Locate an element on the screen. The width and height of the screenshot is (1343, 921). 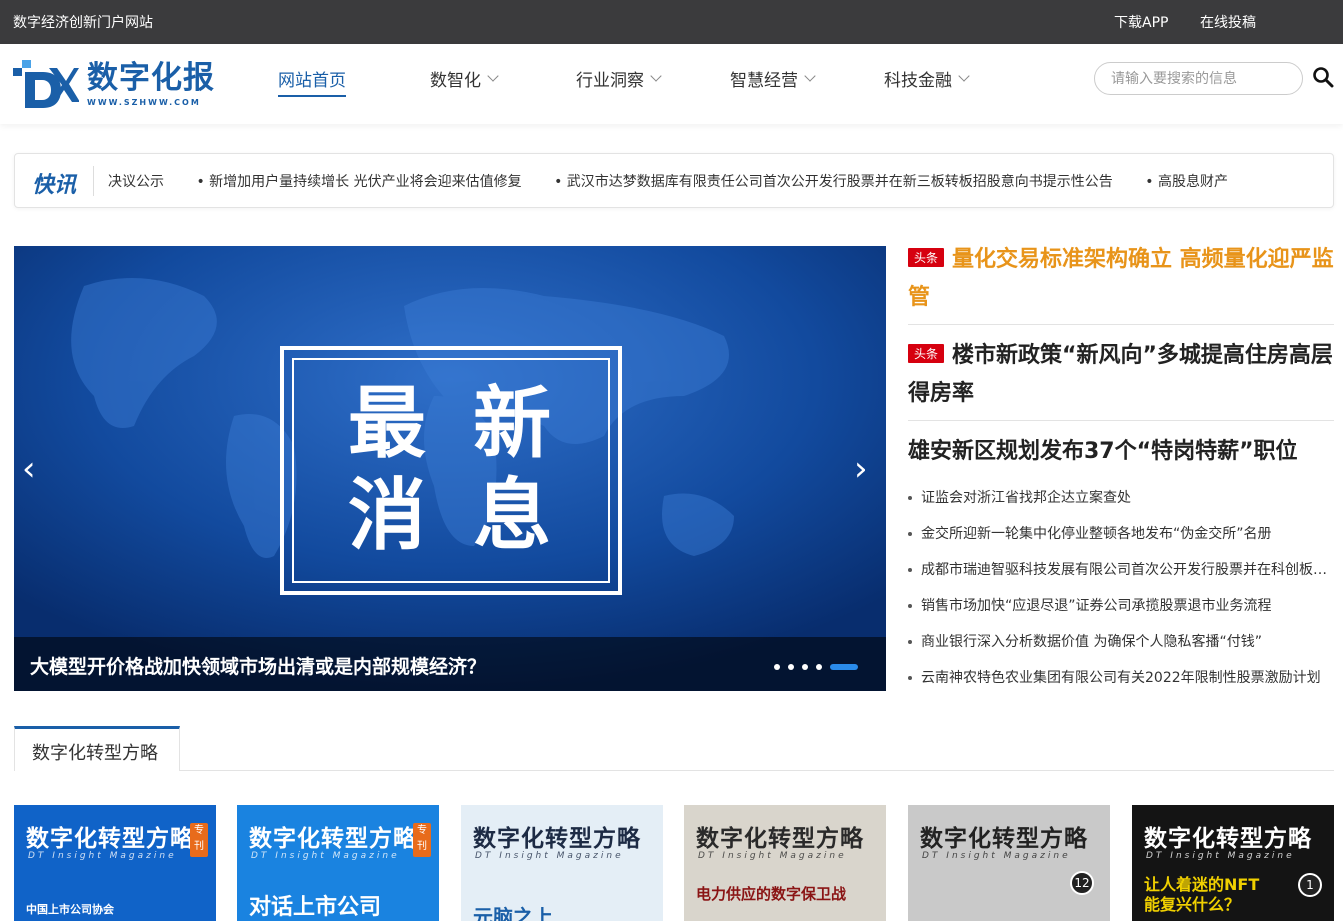
search-input is located at coordinates (1201, 78).